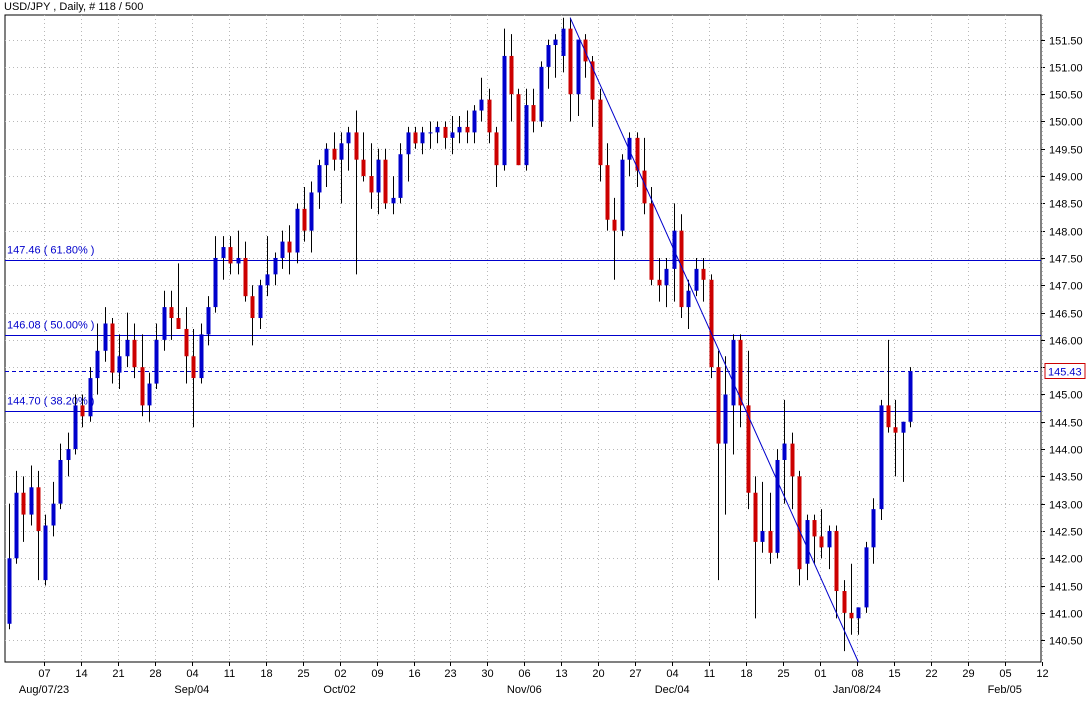  What do you see at coordinates (931, 674) in the screenshot?
I see `x-tick-label: 22` at bounding box center [931, 674].